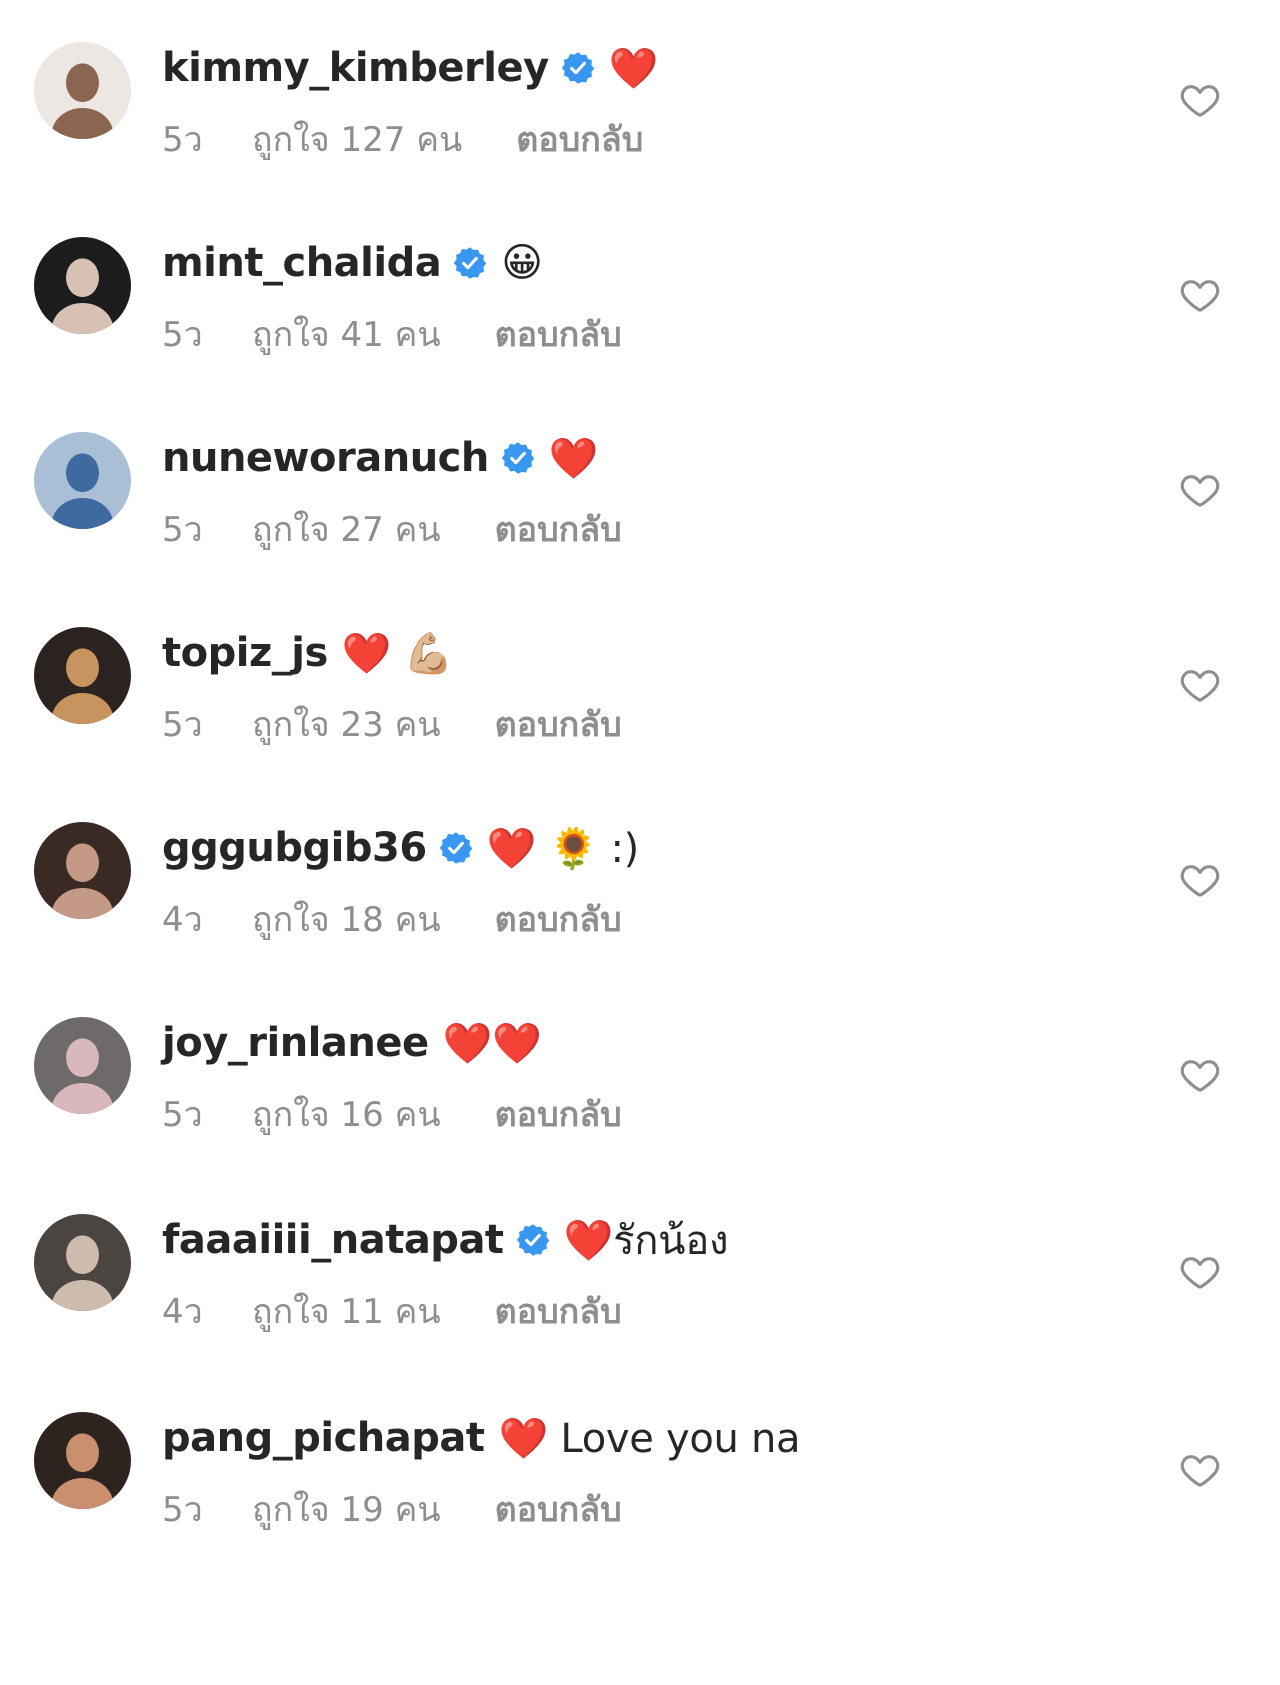  What do you see at coordinates (563, 848) in the screenshot?
I see `comment-text: ❤️ 🌻 :)` at bounding box center [563, 848].